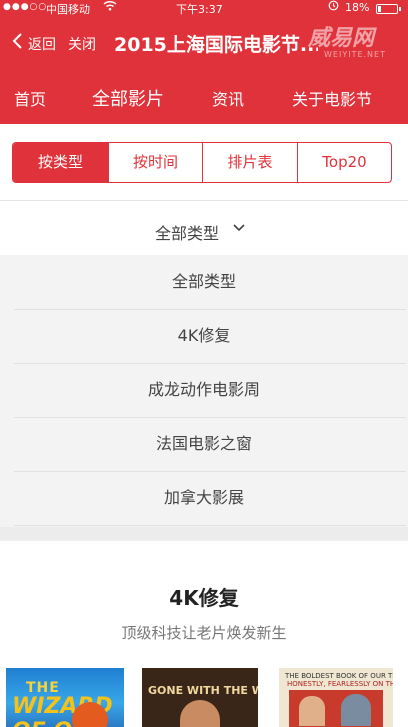  What do you see at coordinates (204, 534) in the screenshot?
I see `section-gap` at bounding box center [204, 534].